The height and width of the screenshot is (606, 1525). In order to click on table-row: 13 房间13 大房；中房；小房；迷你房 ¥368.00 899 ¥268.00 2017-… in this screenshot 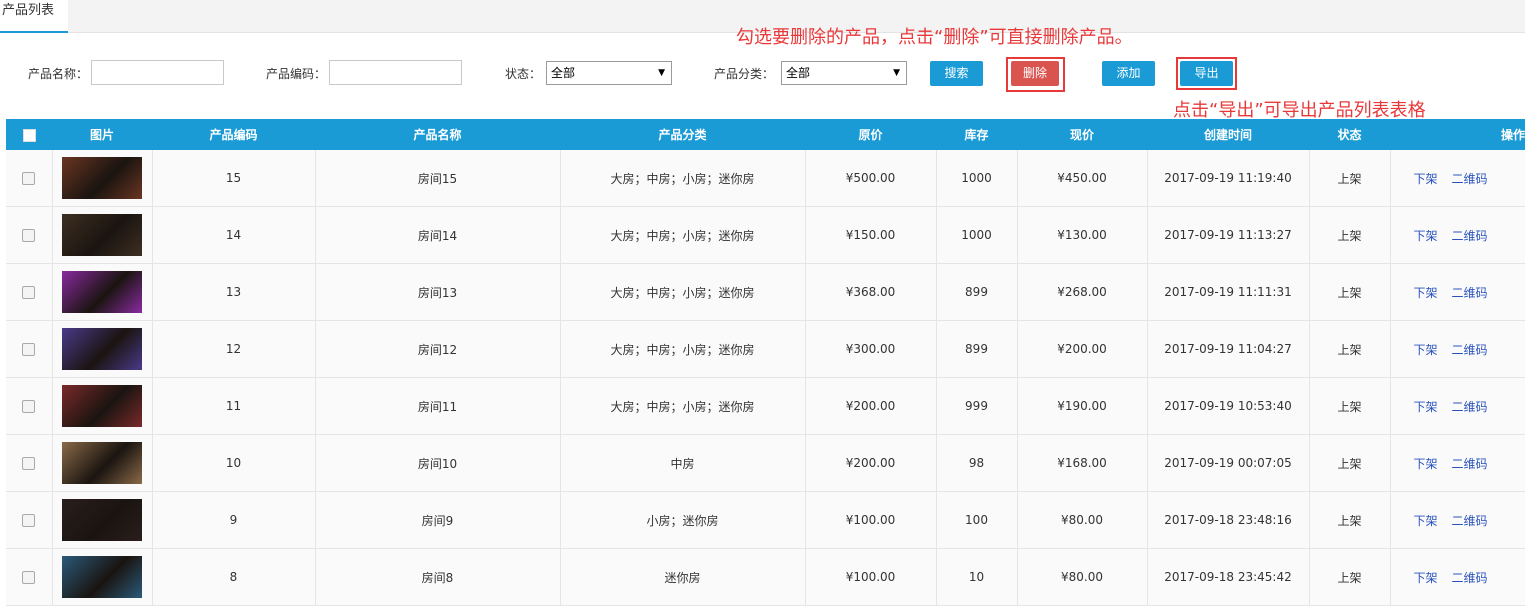, I will do `click(765, 292)`.